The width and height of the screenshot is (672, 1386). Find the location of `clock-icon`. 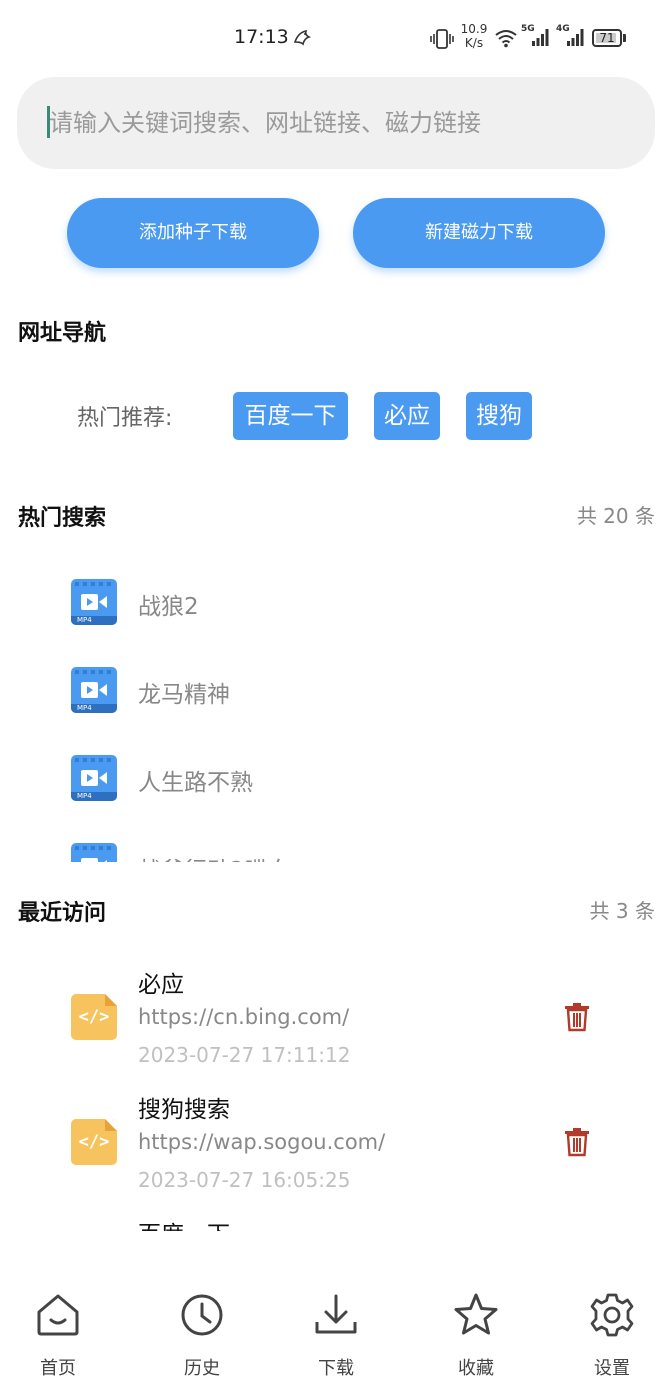

clock-icon is located at coordinates (202, 1315).